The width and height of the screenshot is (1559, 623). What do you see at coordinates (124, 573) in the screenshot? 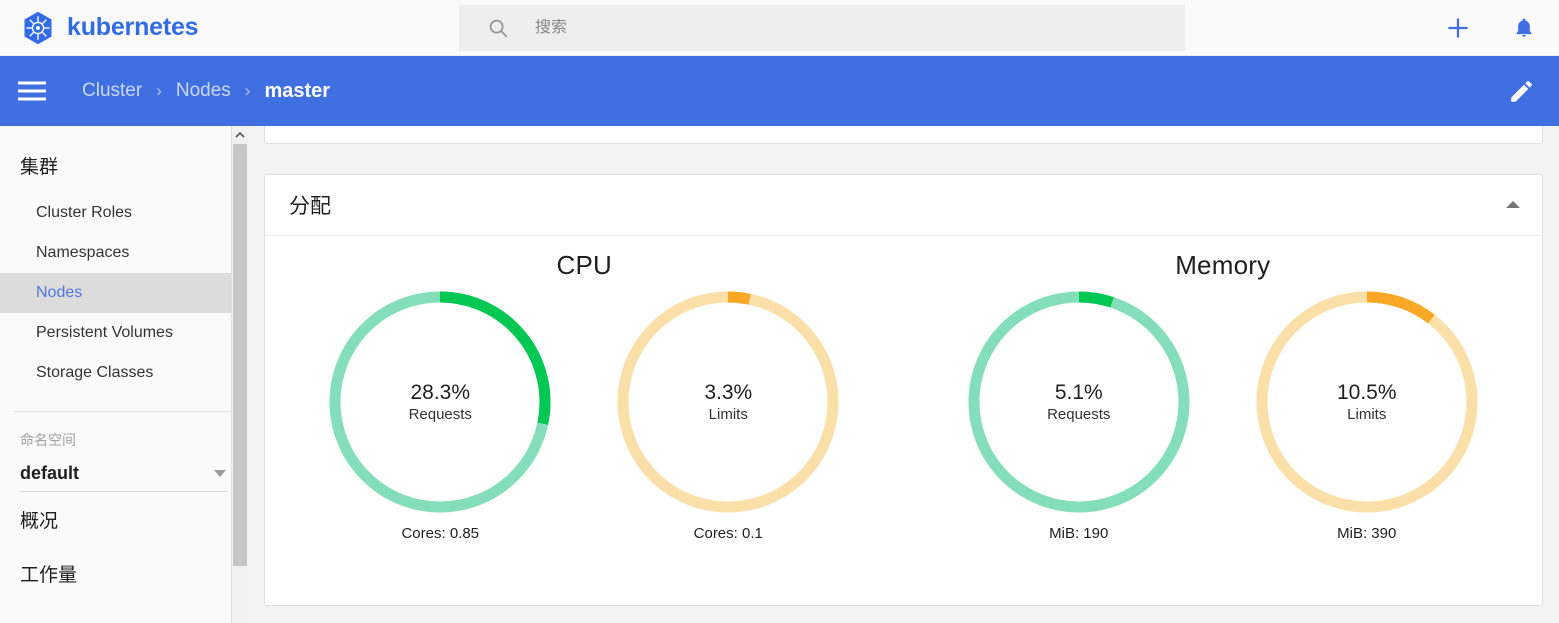
I see `sidebar-section-workloads: 工作量` at bounding box center [124, 573].